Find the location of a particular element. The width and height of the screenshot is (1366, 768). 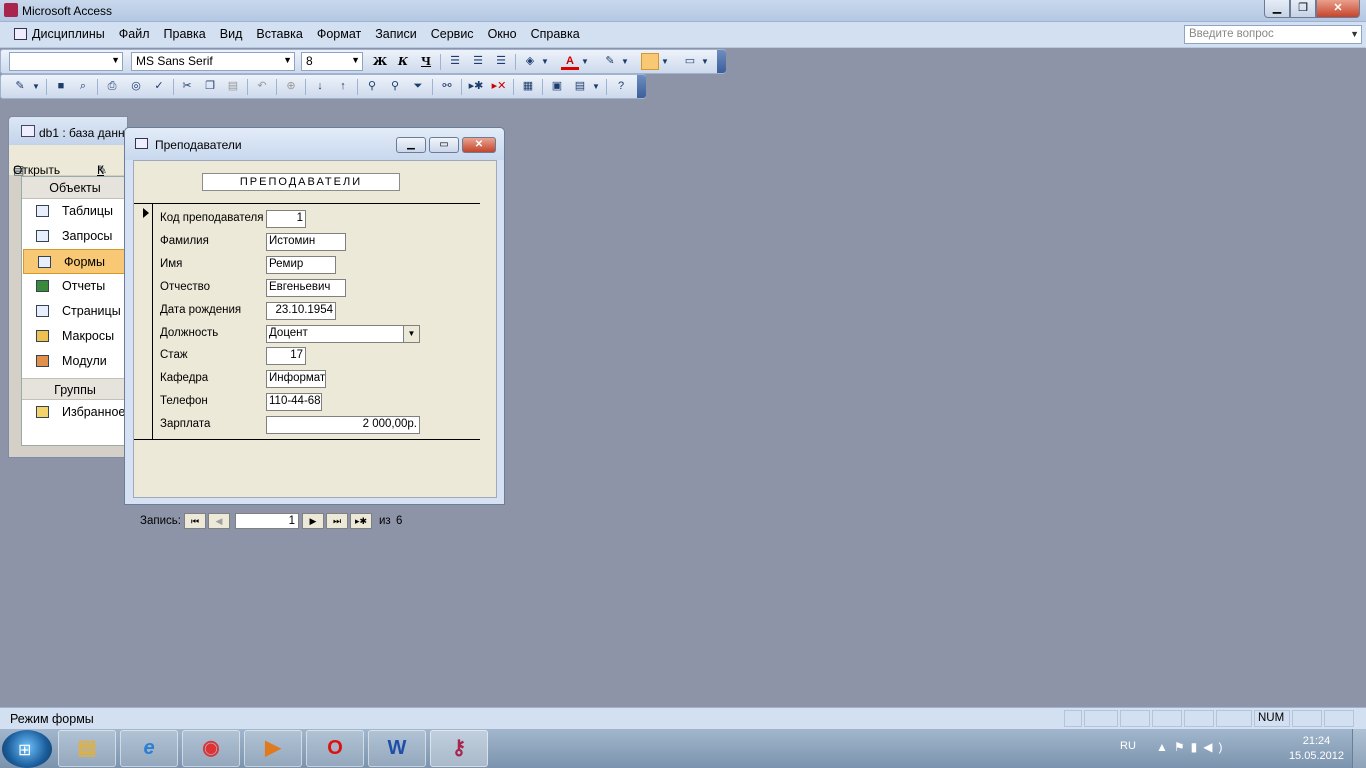

objects-item-macros: Макросы is located at coordinates (75, 336).